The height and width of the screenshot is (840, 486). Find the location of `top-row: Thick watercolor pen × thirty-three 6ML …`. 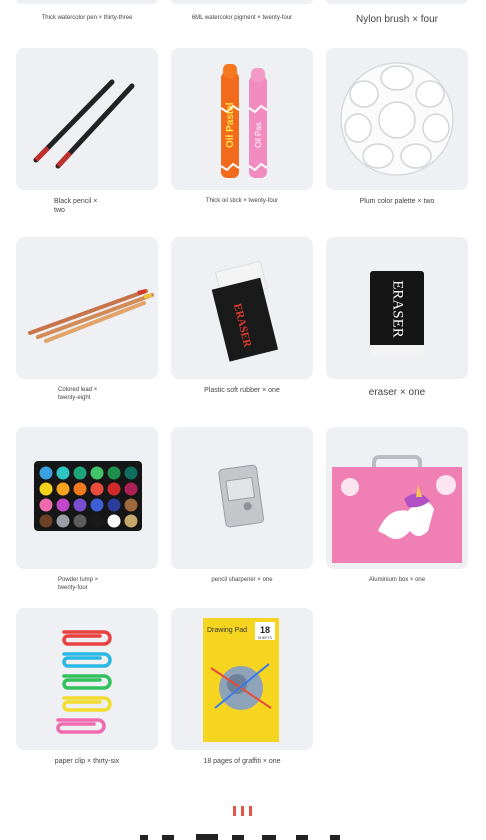

top-row: Thick watercolor pen × thirty-three 6ML … is located at coordinates (243, 20).